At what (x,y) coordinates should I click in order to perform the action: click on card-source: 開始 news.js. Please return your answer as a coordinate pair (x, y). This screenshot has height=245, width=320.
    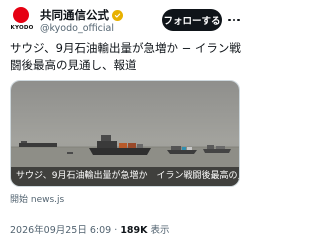
    Looking at the image, I should click on (37, 198).